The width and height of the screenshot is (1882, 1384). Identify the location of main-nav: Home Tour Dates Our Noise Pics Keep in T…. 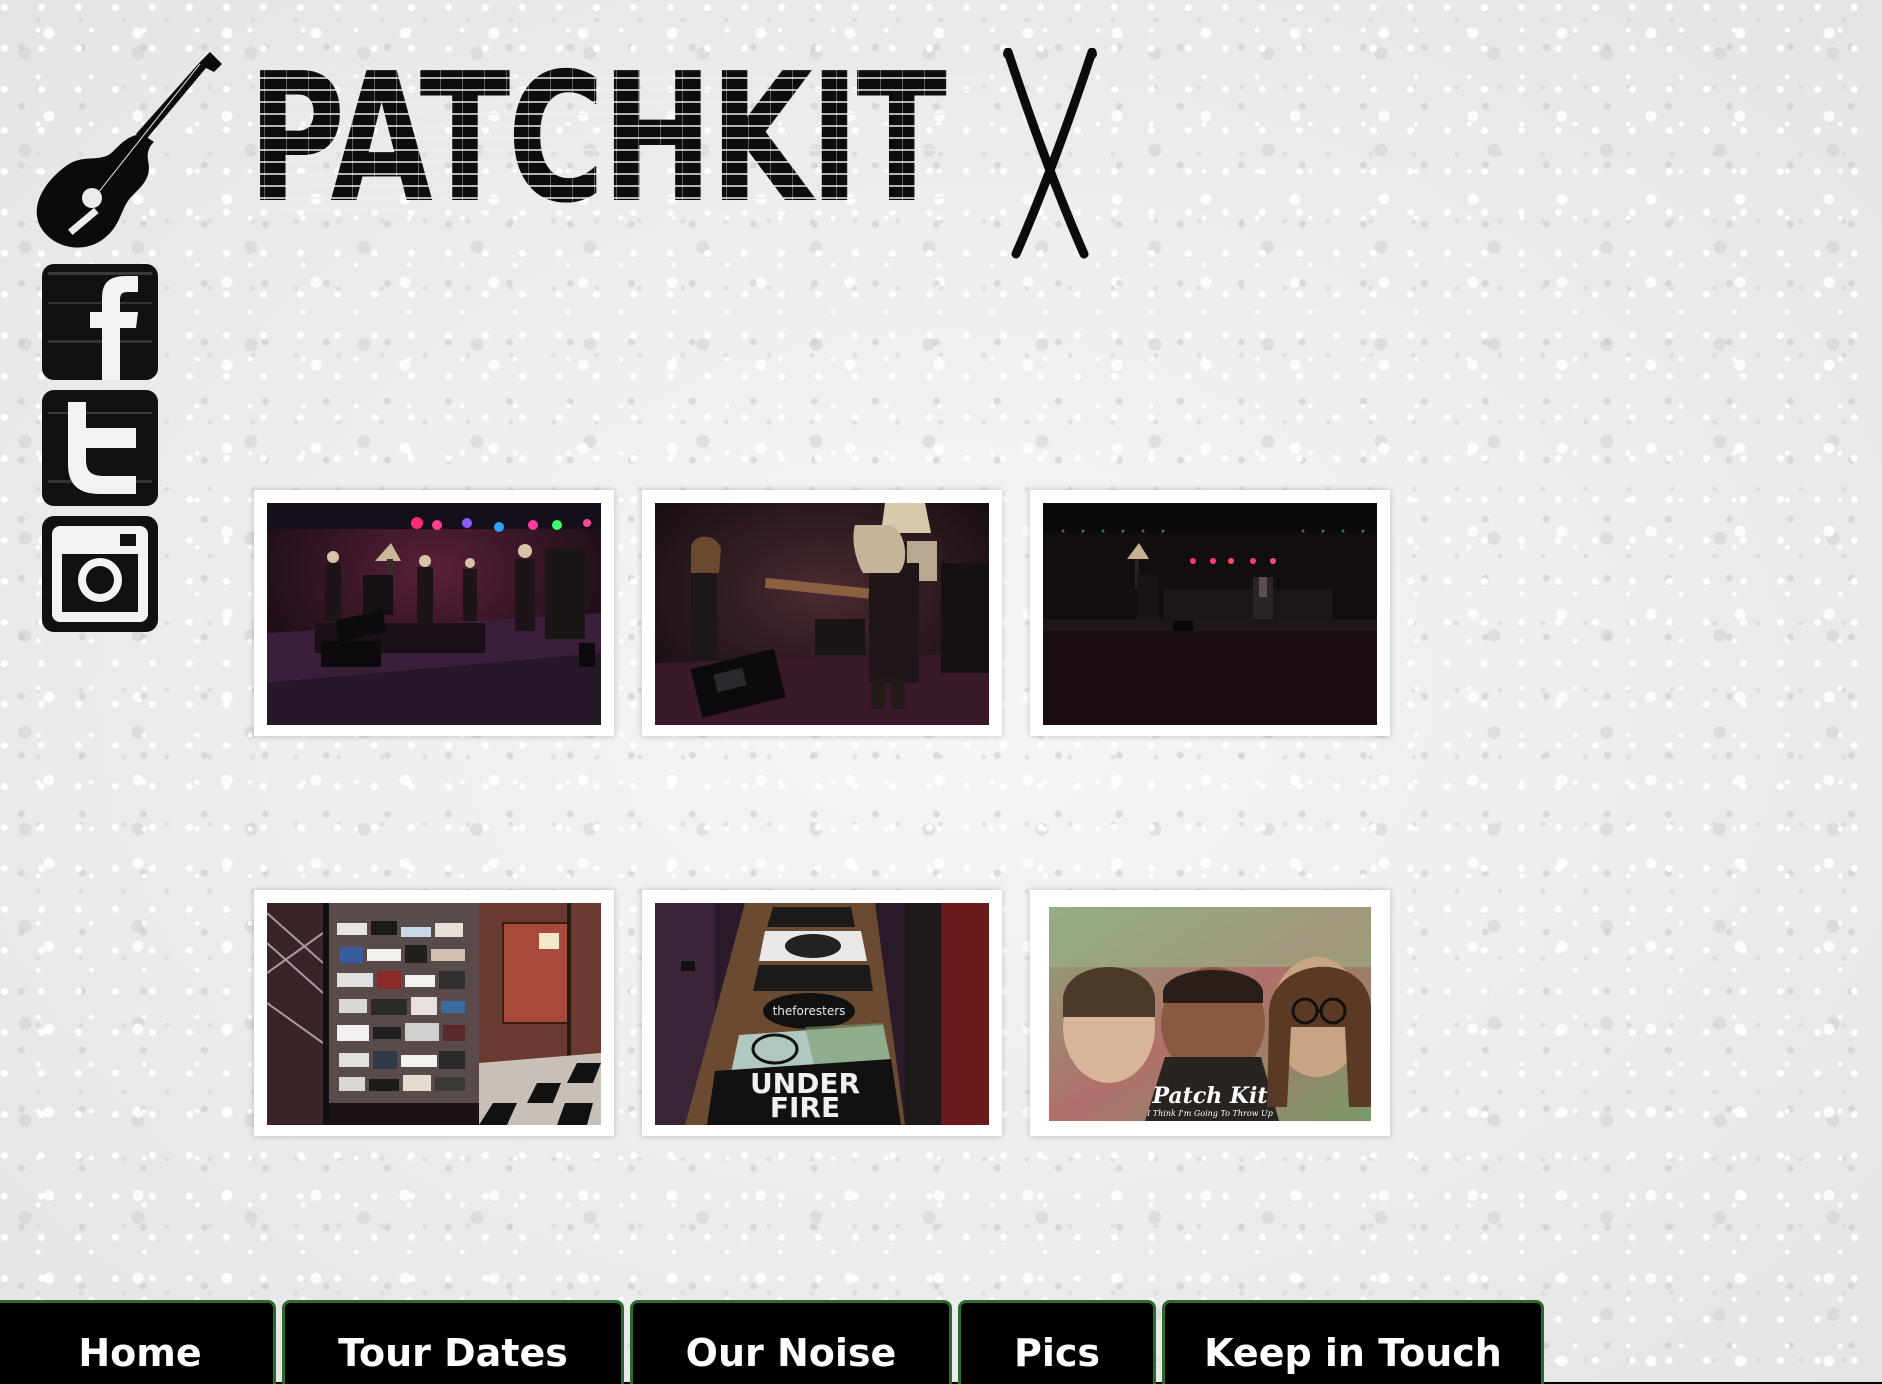
(941, 1342).